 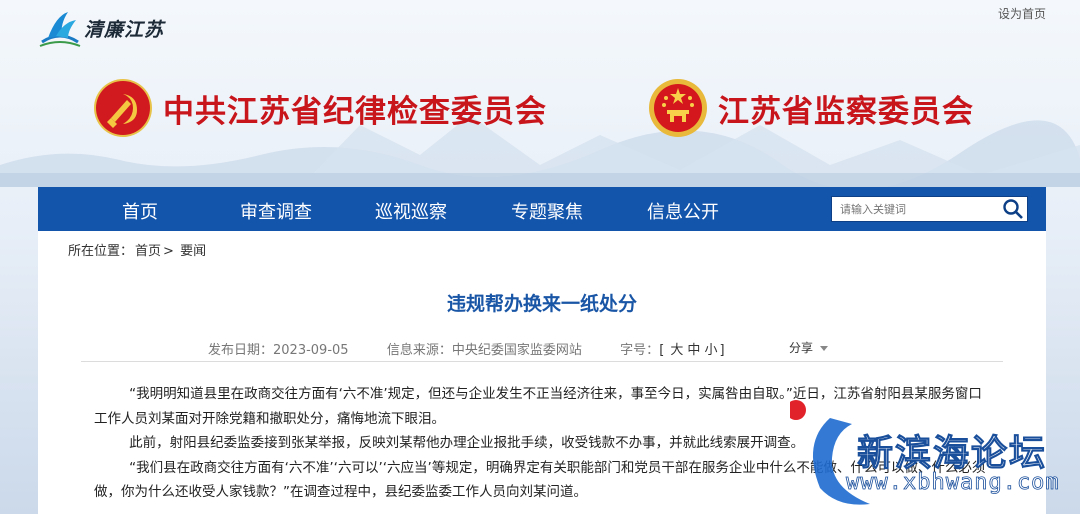 What do you see at coordinates (276, 211) in the screenshot?
I see `nav-item-review: 审查调查` at bounding box center [276, 211].